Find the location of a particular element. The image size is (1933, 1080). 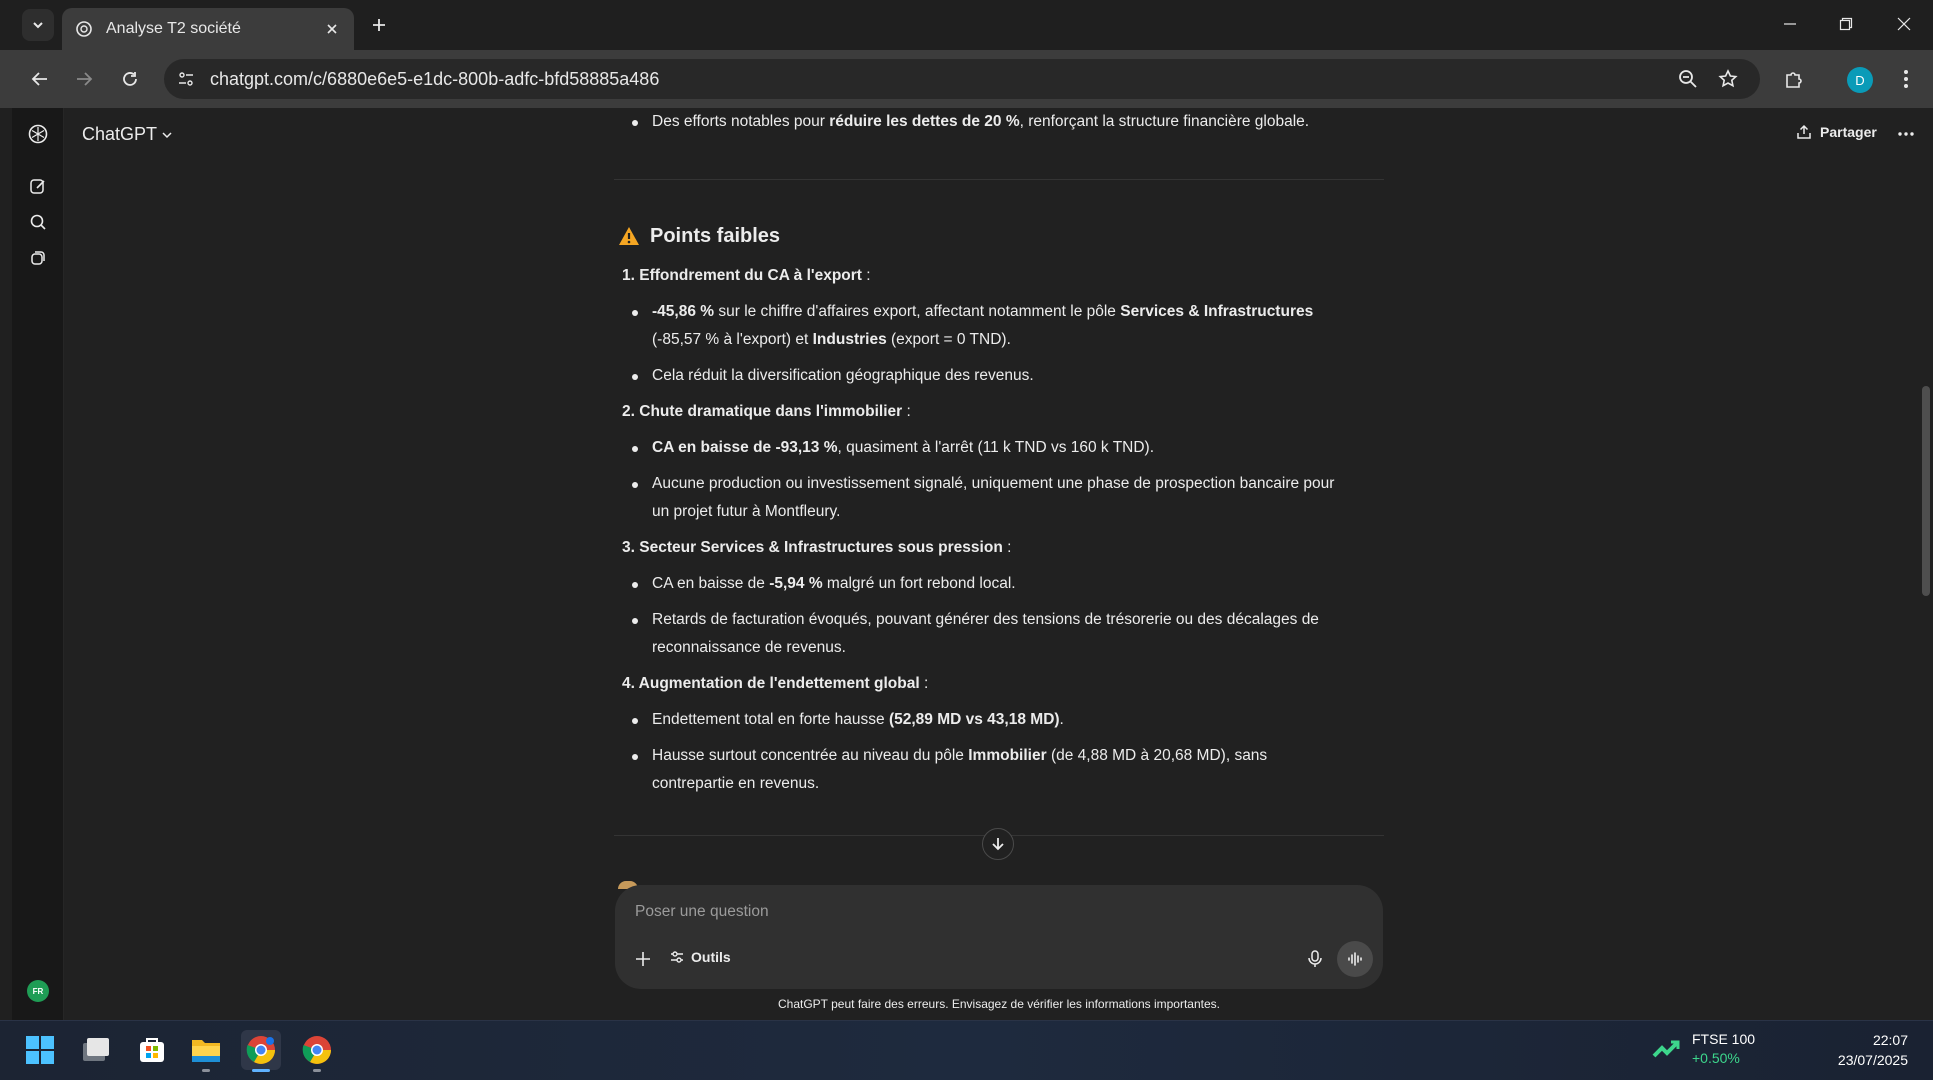

stock-up-icon is located at coordinates (1666, 1049).